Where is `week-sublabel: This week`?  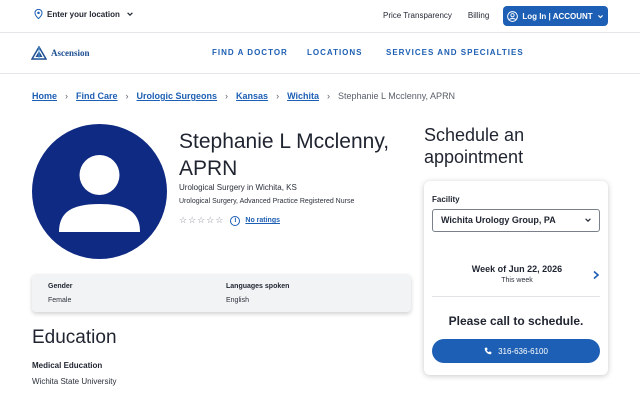 week-sublabel: This week is located at coordinates (517, 280).